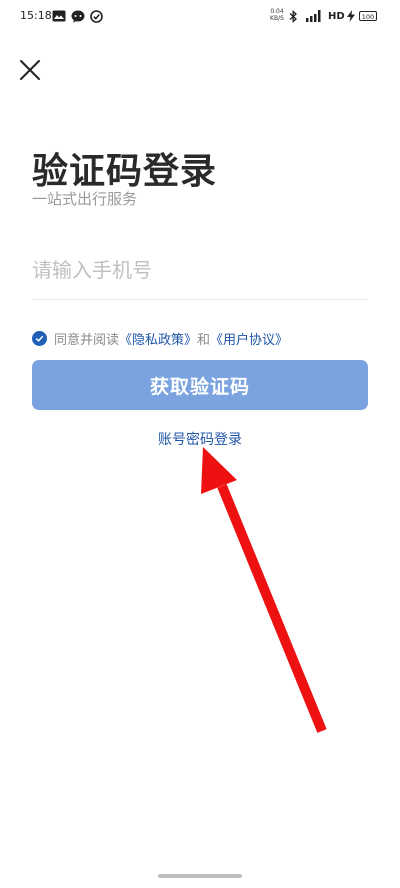  I want to click on check-circle-notification-icon, so click(96, 16).